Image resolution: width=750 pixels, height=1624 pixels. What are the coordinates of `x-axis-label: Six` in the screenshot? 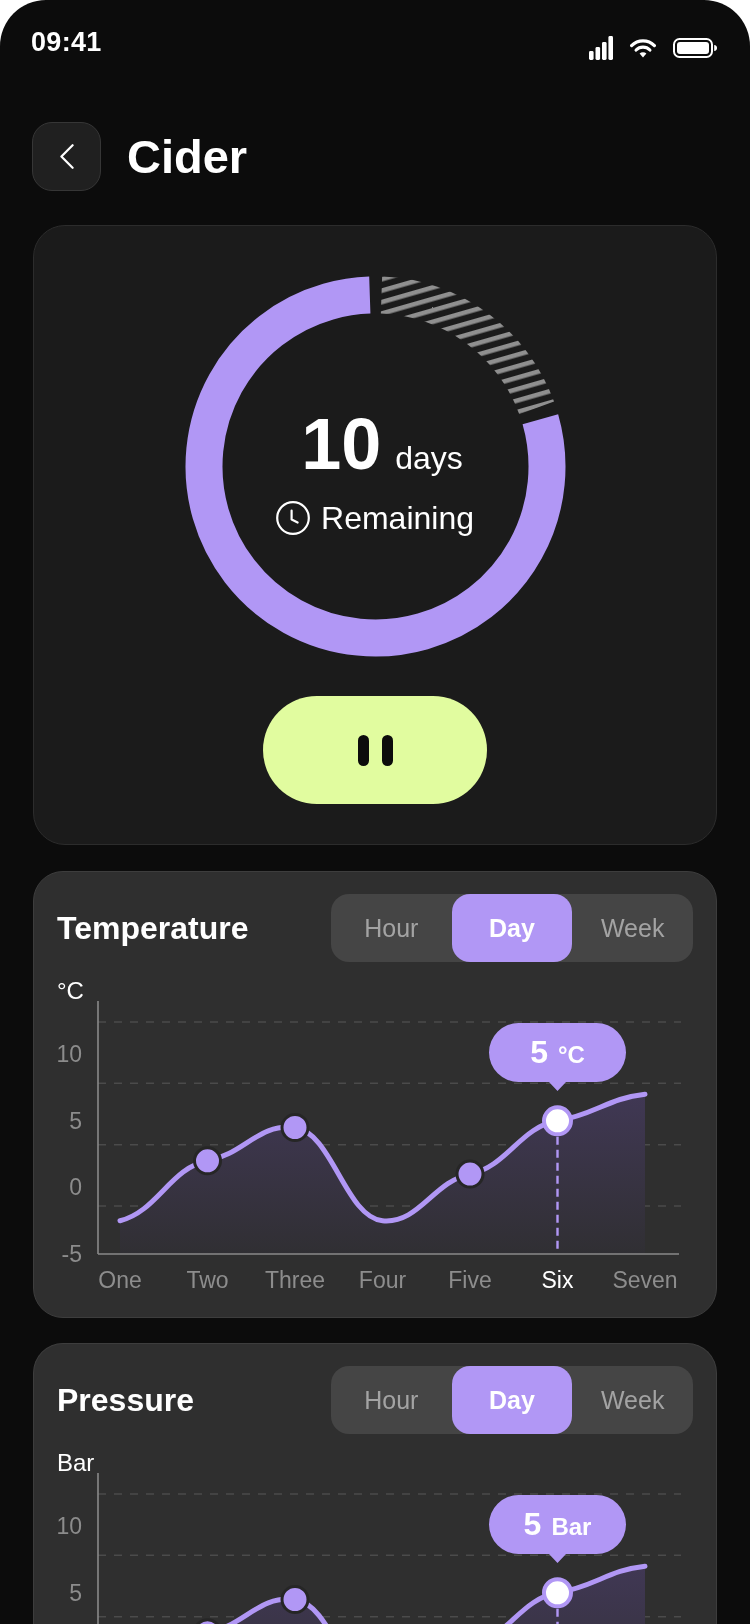 It's located at (557, 1280).